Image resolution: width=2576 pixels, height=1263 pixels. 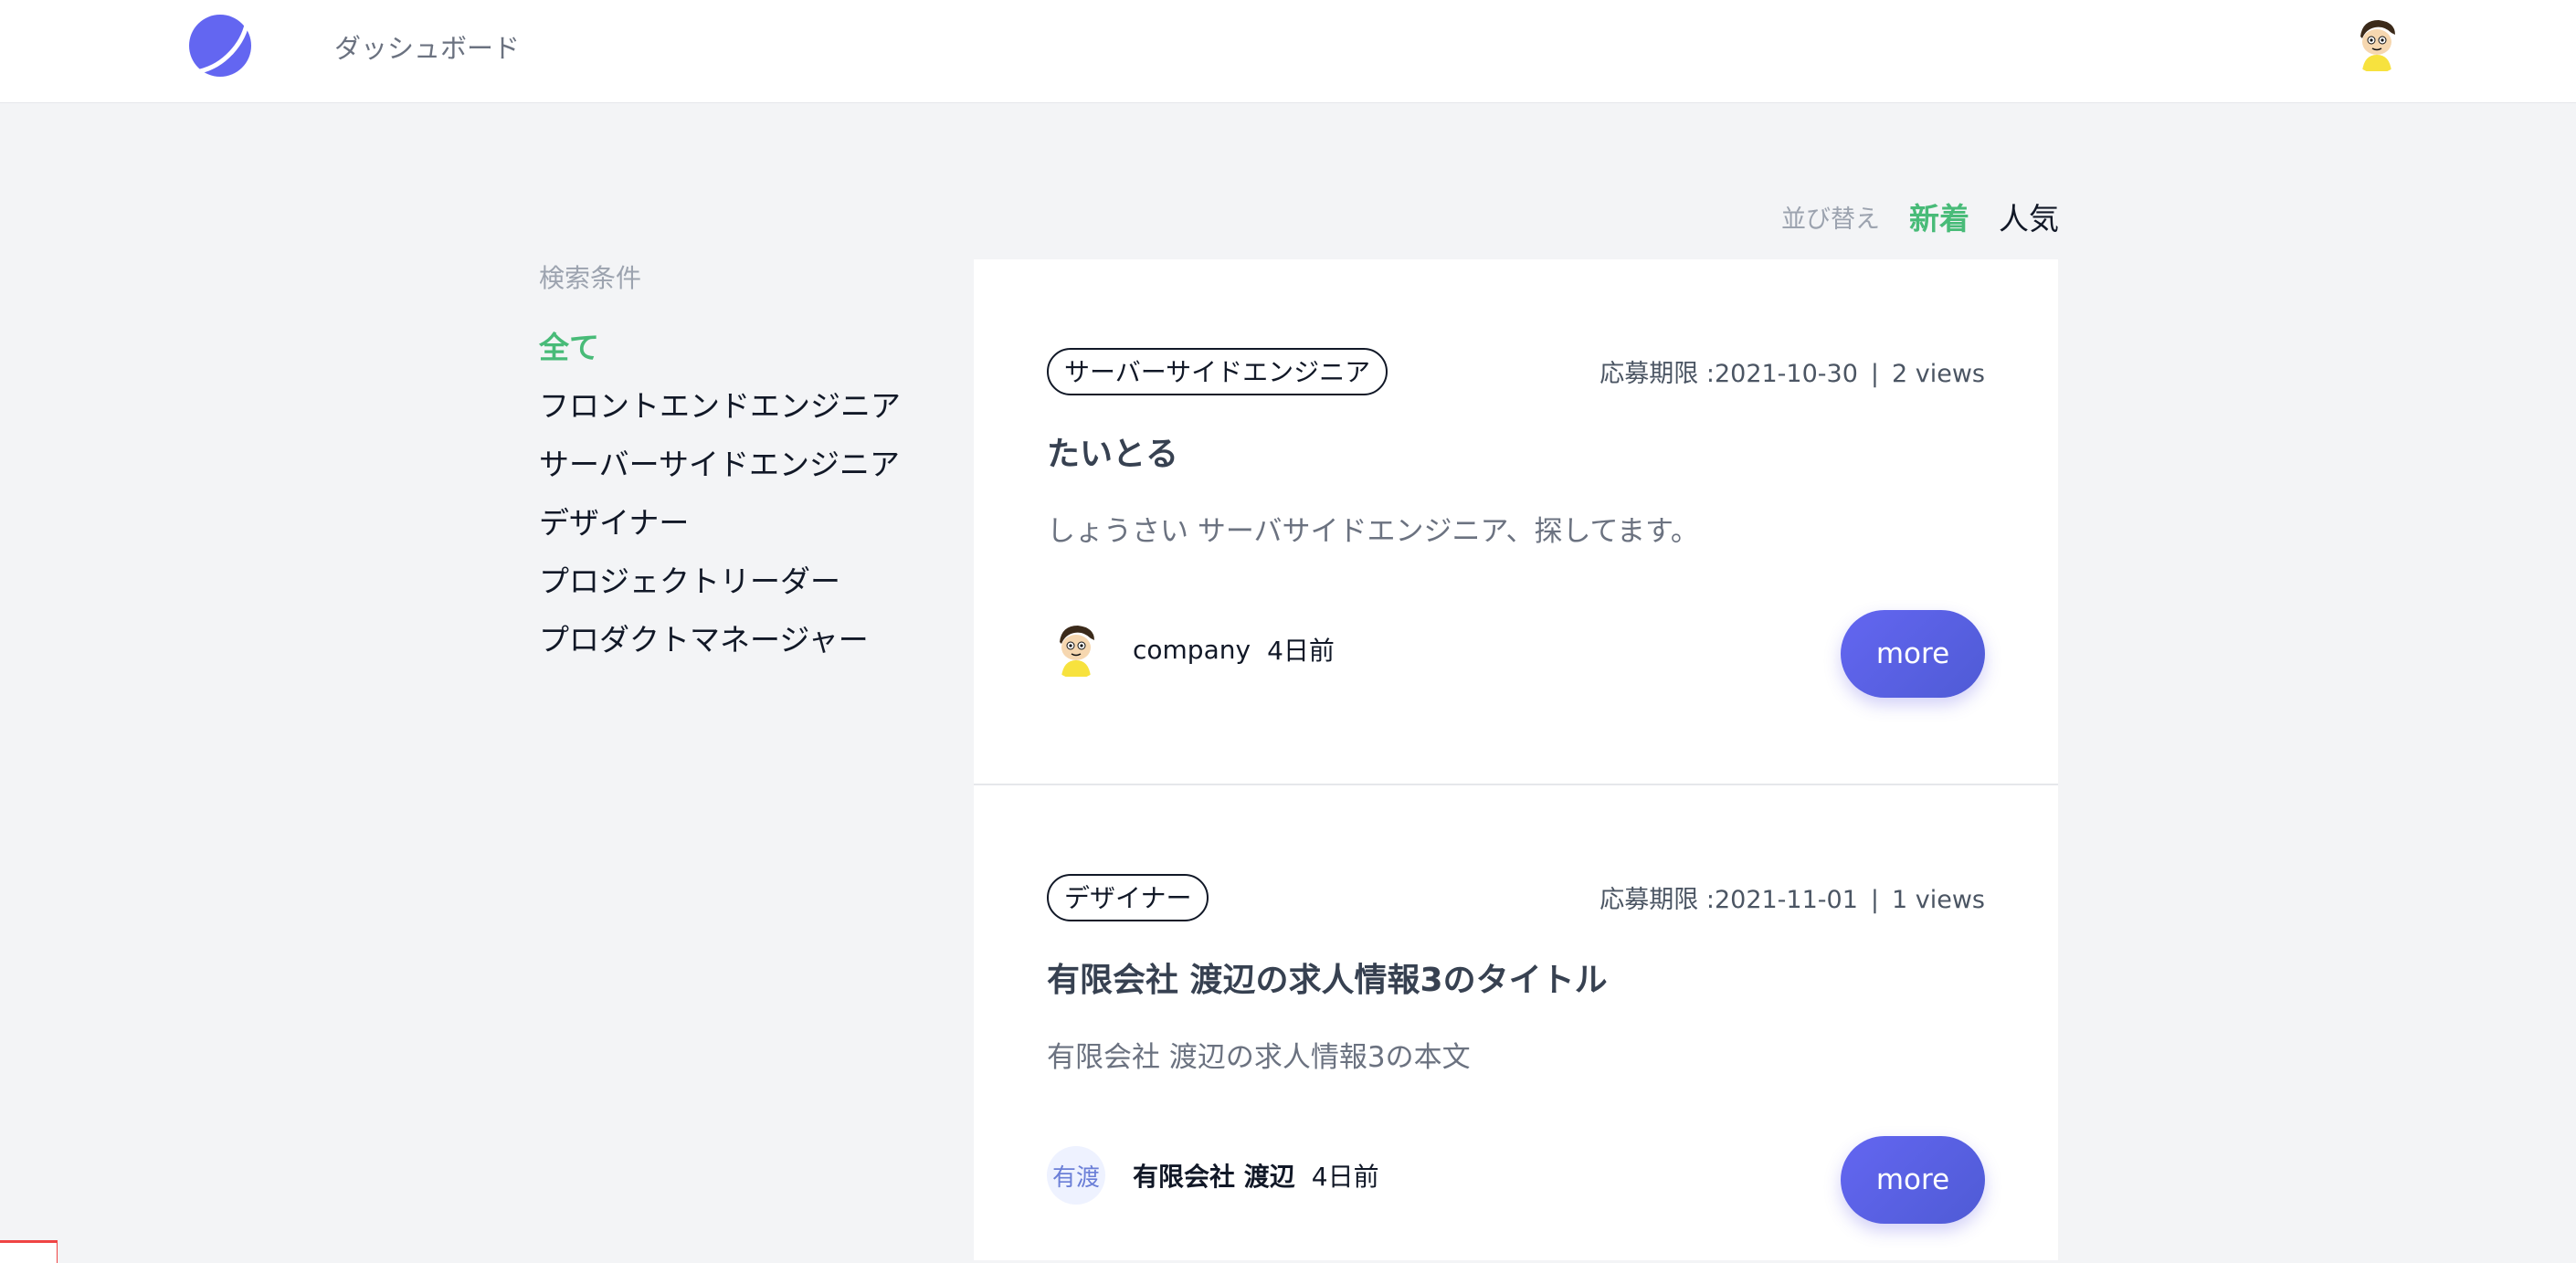 I want to click on post-meta: 応募期限 :2021-11-01 | 1 views, so click(x=1792, y=897).